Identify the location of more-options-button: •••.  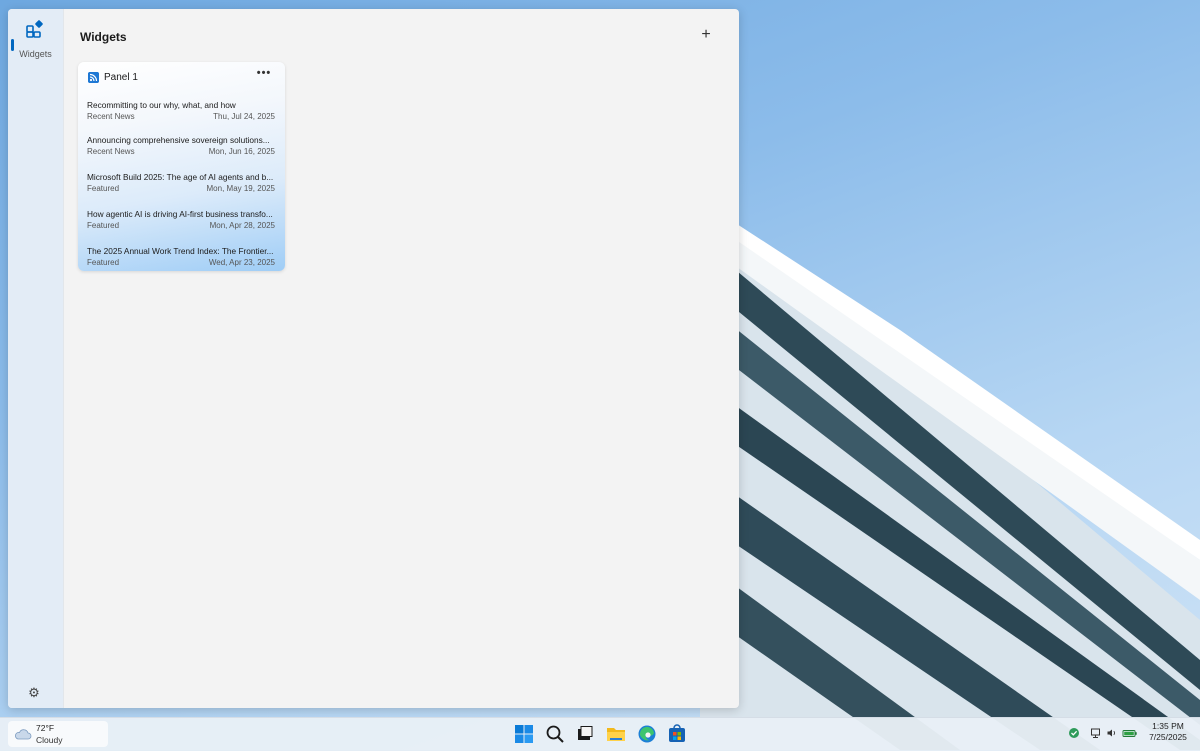
(264, 74).